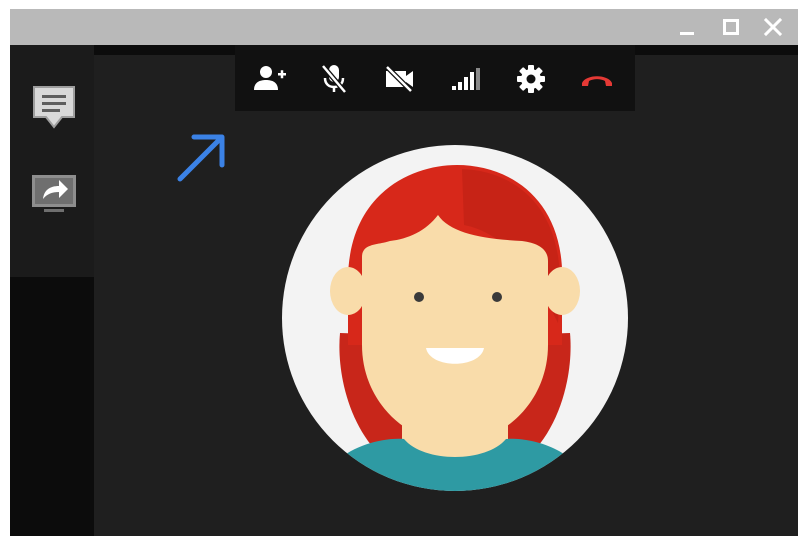 The height and width of the screenshot is (536, 798). I want to click on connection-quality-indicator, so click(465, 79).